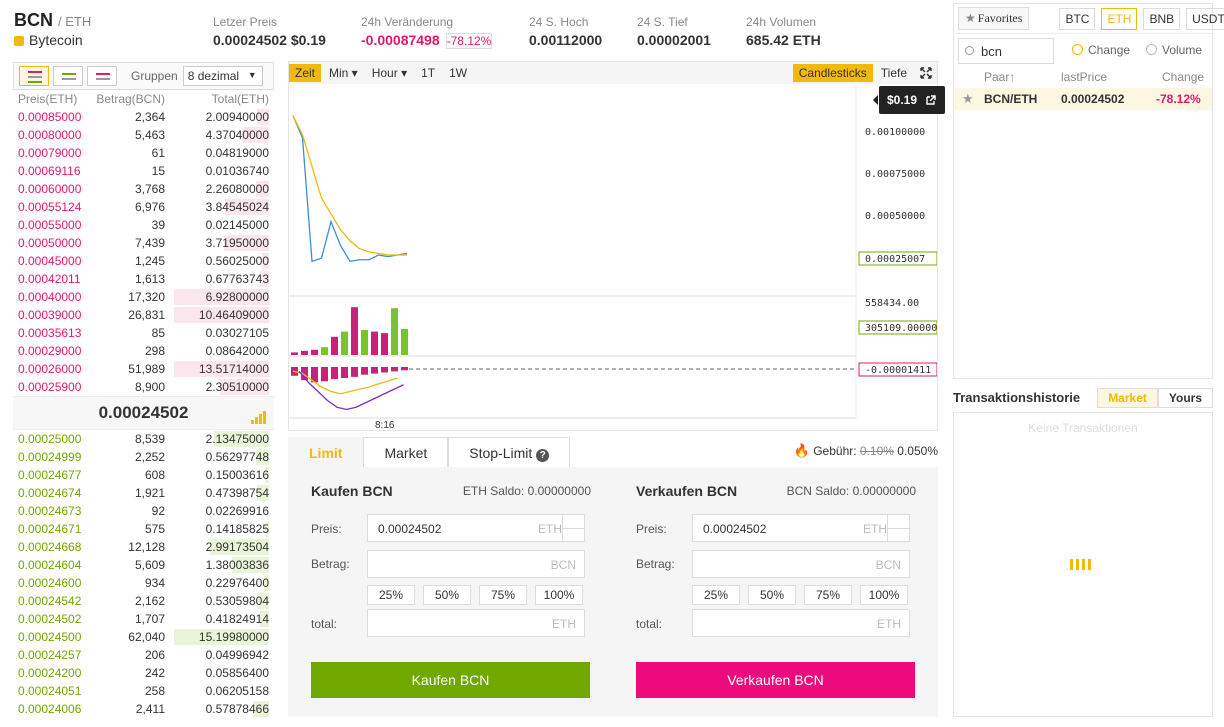  What do you see at coordinates (1162, 18) in the screenshot?
I see `tab-bnb: BNB` at bounding box center [1162, 18].